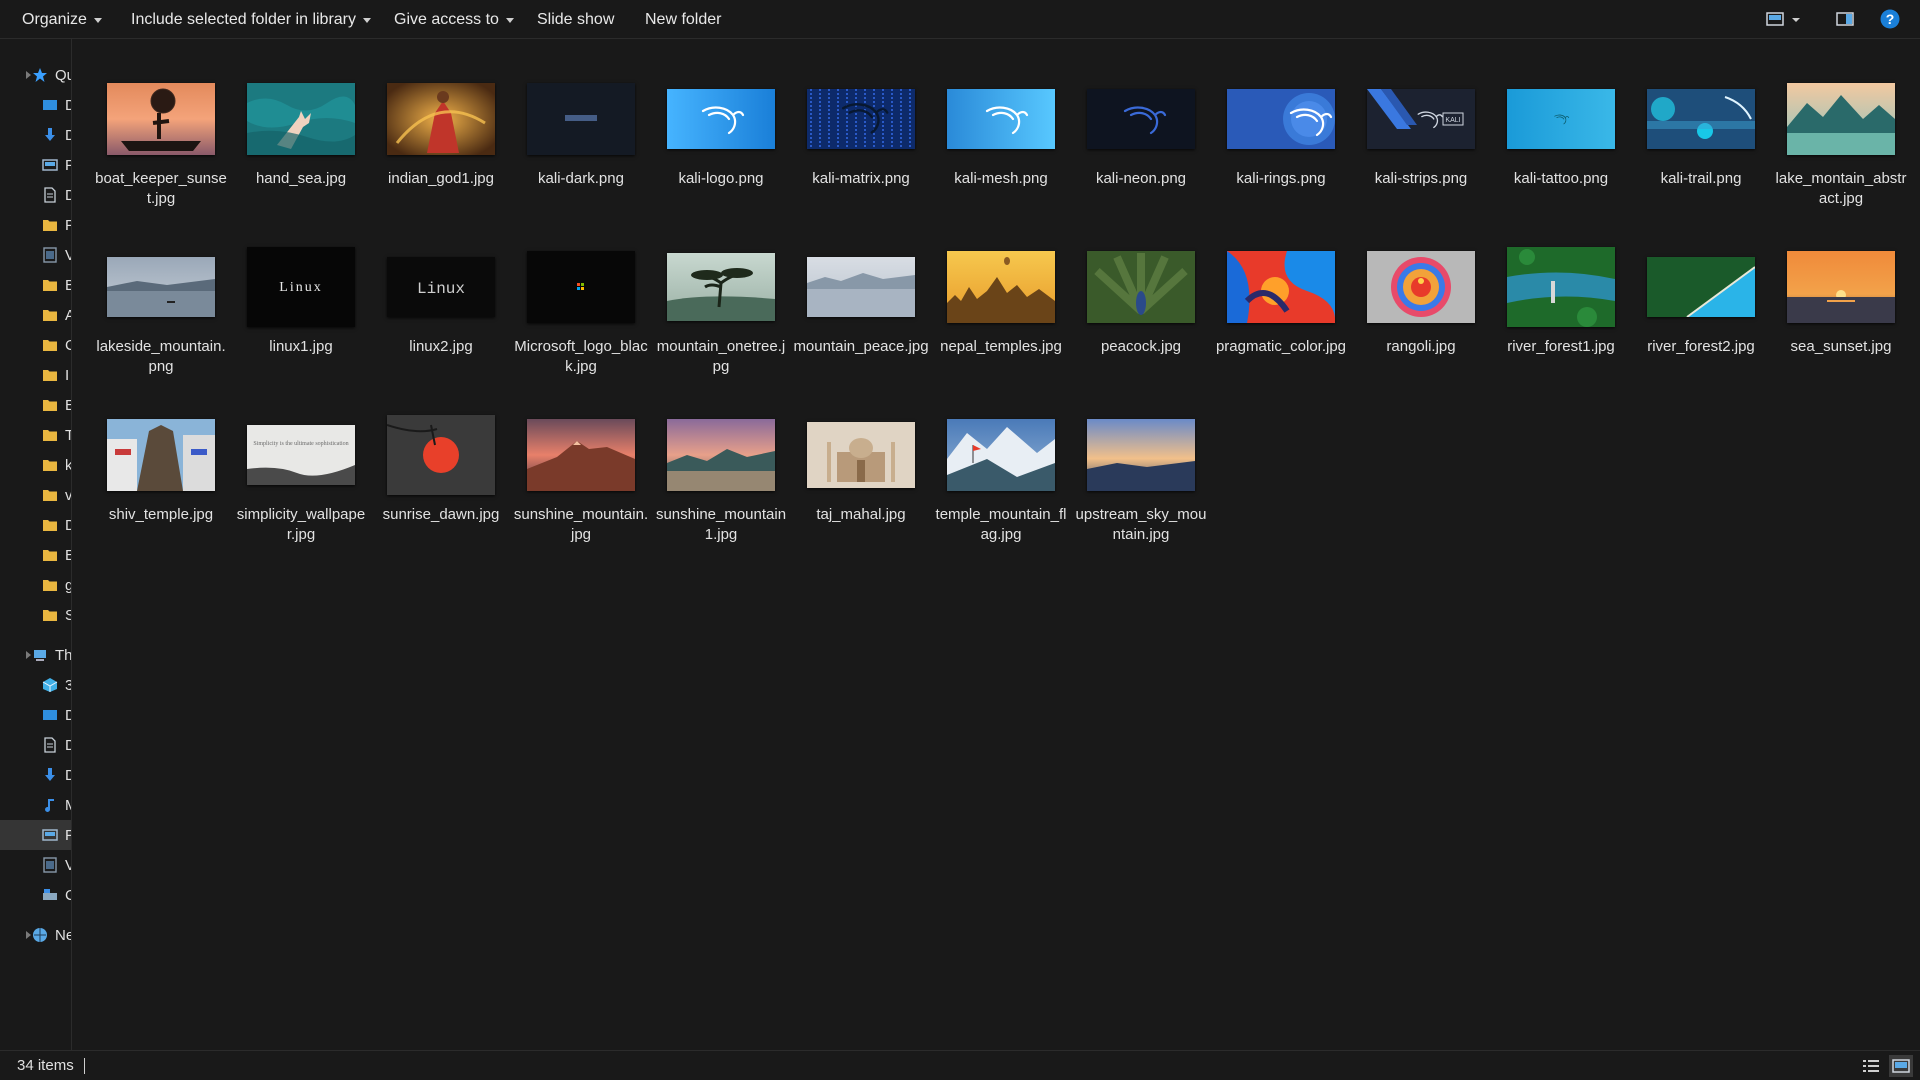  Describe the element at coordinates (35, 285) in the screenshot. I see `nav-item: B` at that location.